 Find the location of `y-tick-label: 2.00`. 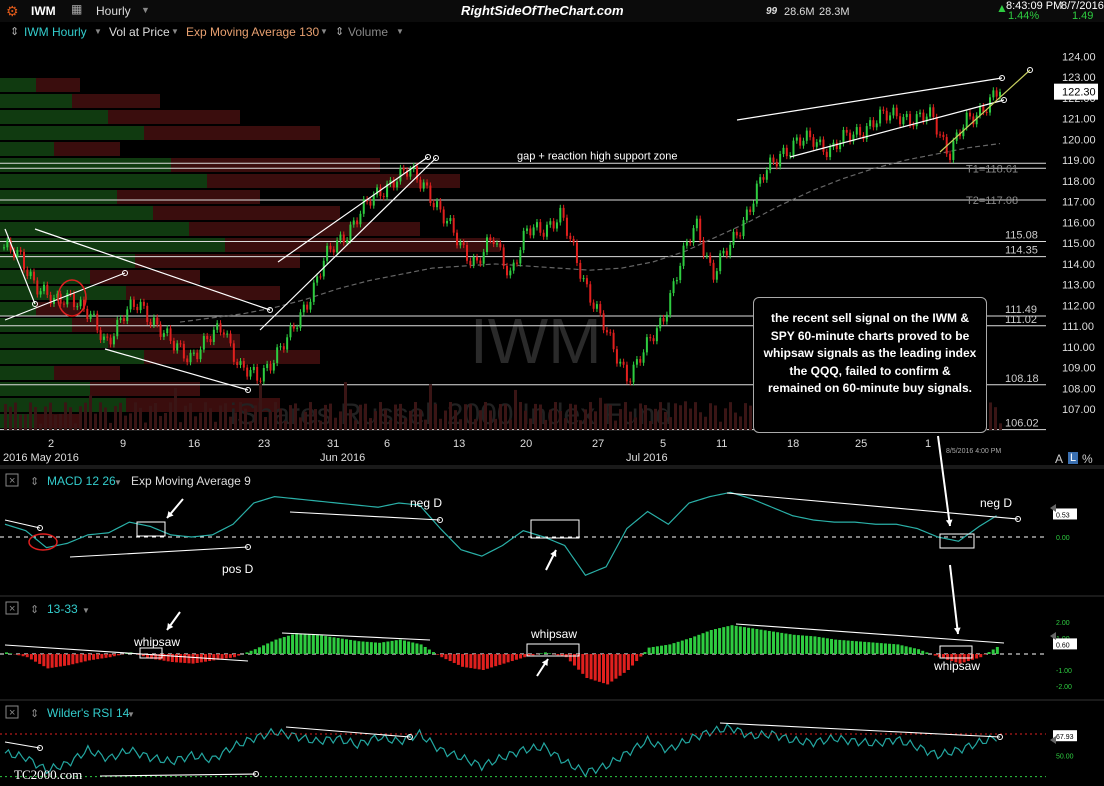

y-tick-label: 2.00 is located at coordinates (1063, 623).